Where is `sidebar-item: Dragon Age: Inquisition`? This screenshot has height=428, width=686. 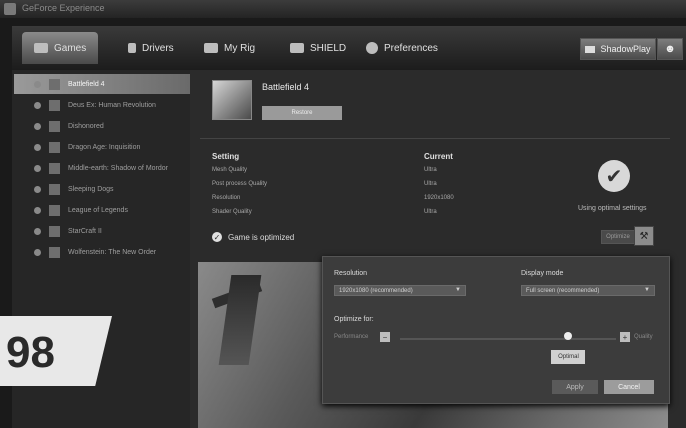 sidebar-item: Dragon Age: Inquisition is located at coordinates (102, 147).